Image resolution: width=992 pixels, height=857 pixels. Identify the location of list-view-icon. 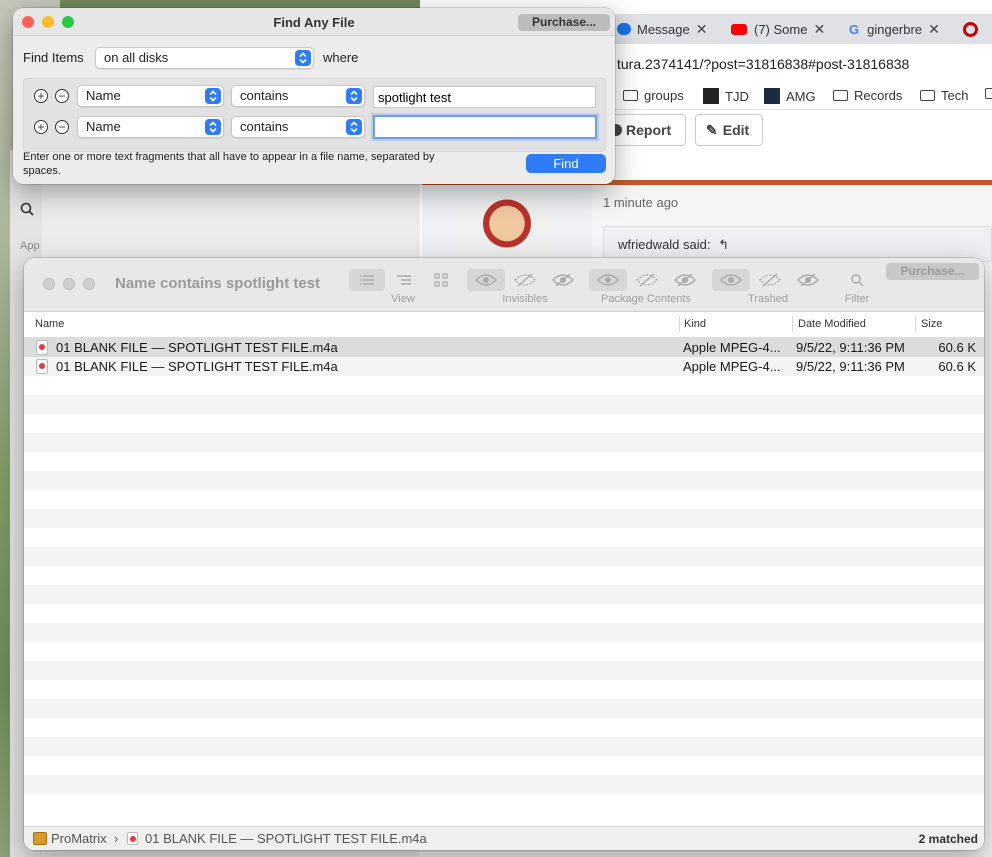
(367, 280).